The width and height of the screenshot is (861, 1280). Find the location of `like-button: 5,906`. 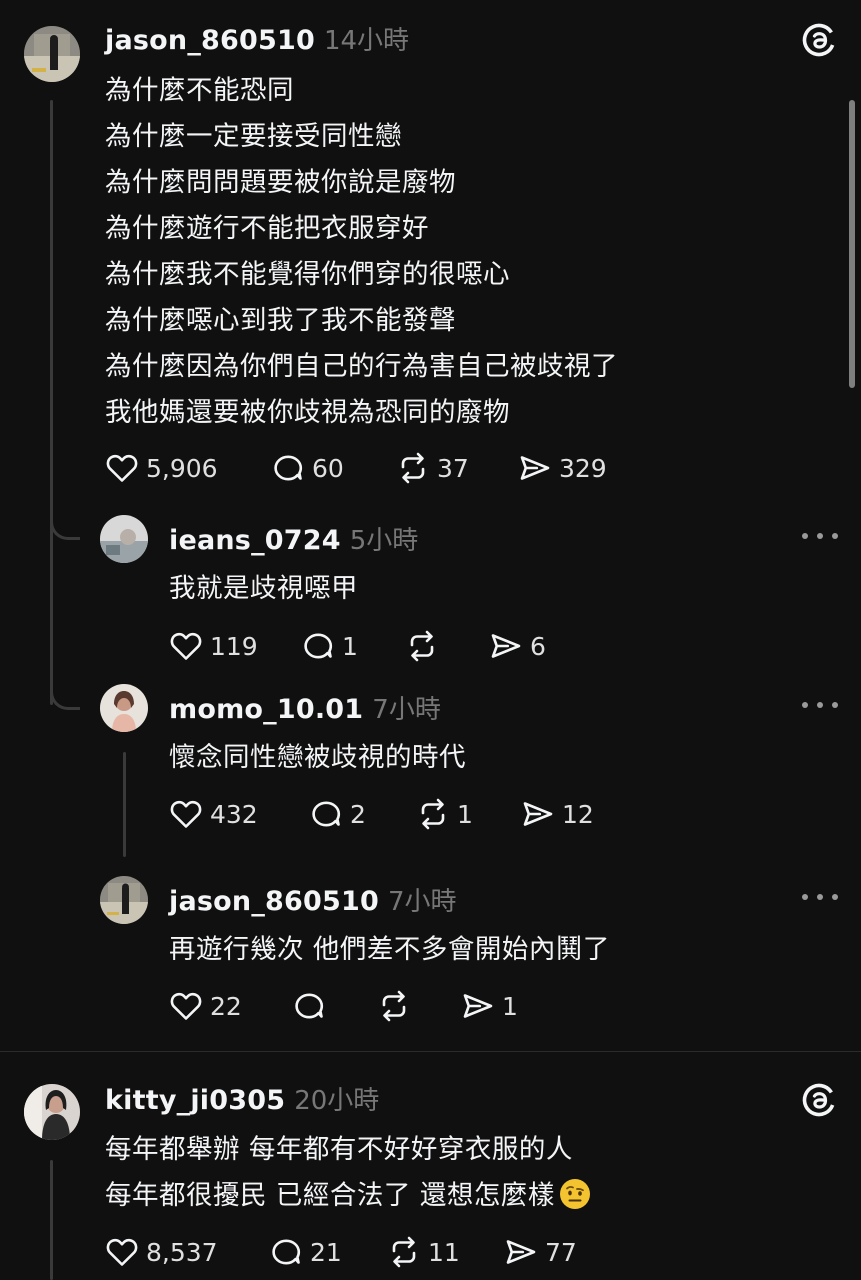

like-button: 5,906 is located at coordinates (161, 468).